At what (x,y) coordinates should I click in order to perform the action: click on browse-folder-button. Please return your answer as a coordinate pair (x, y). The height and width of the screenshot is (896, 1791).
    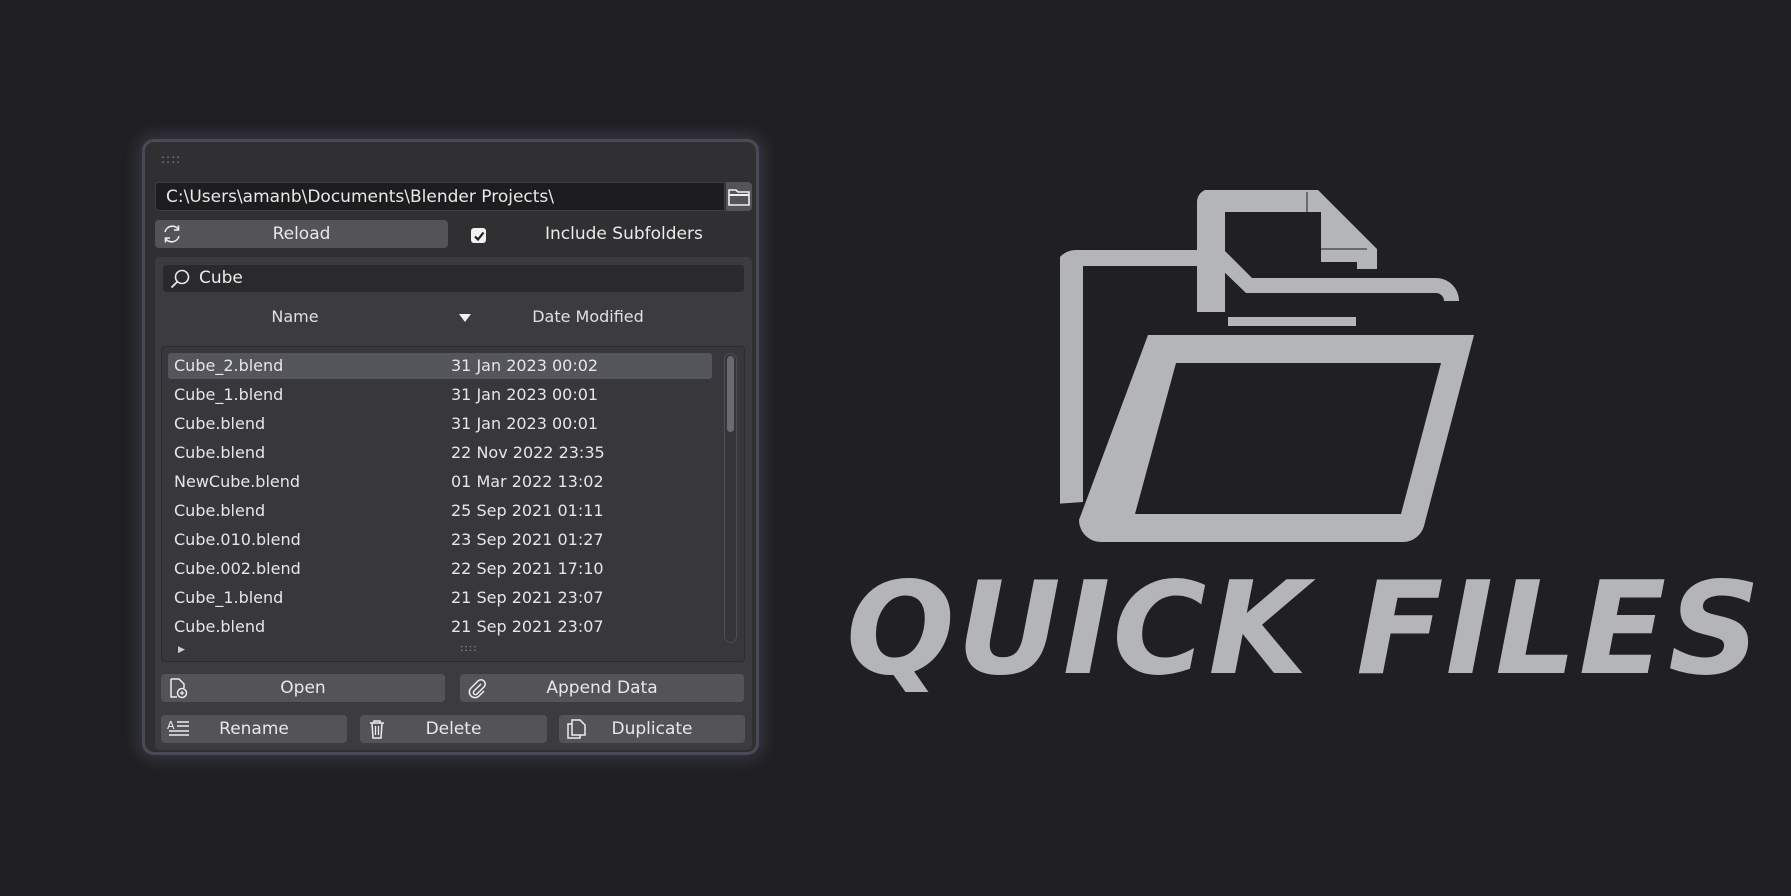
    Looking at the image, I should click on (739, 196).